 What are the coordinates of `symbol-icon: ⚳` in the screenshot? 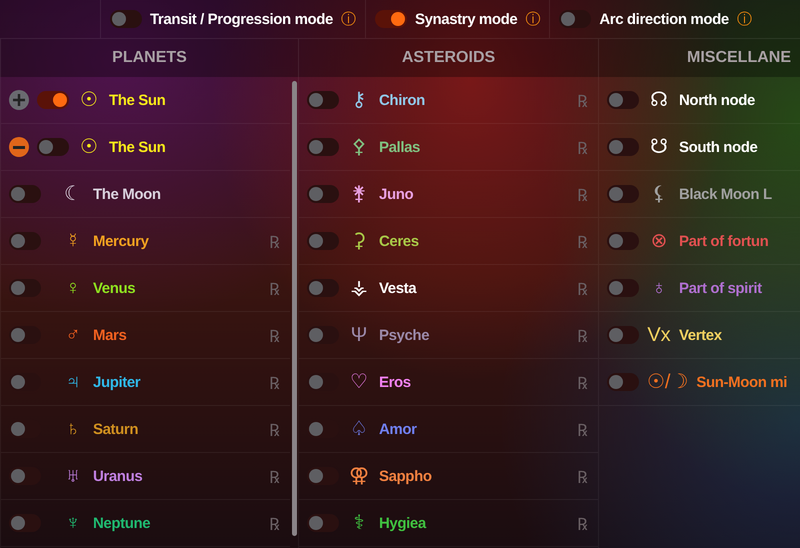 It's located at (359, 241).